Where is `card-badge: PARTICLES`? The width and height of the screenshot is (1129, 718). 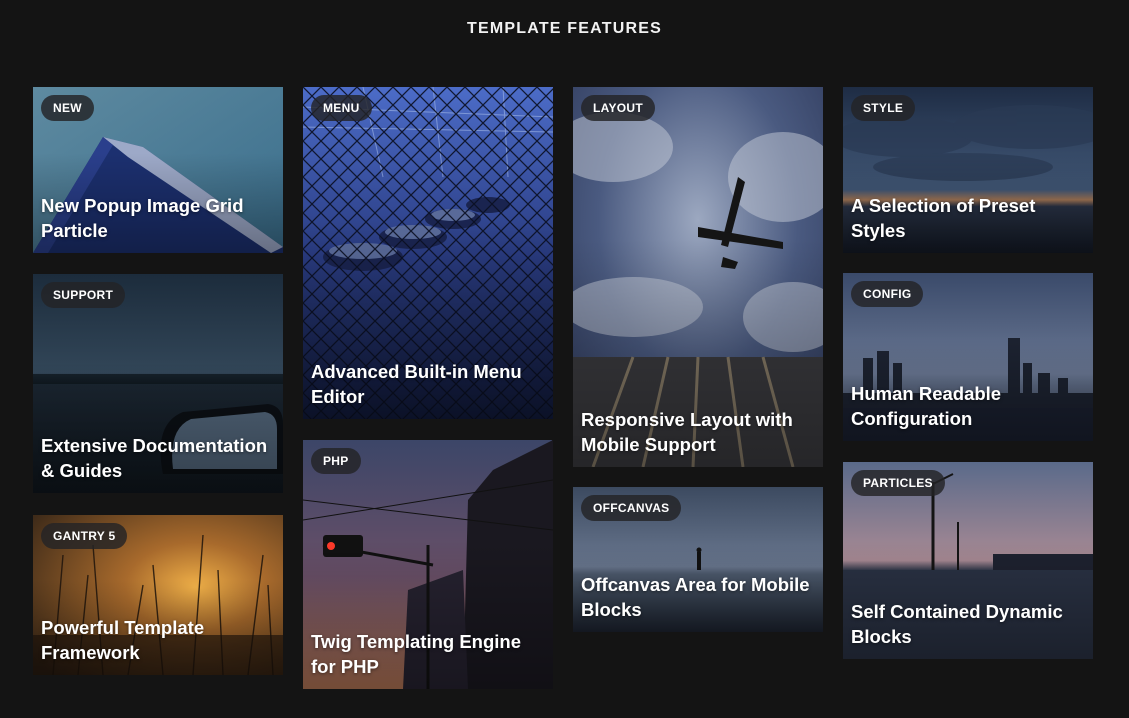
card-badge: PARTICLES is located at coordinates (898, 483).